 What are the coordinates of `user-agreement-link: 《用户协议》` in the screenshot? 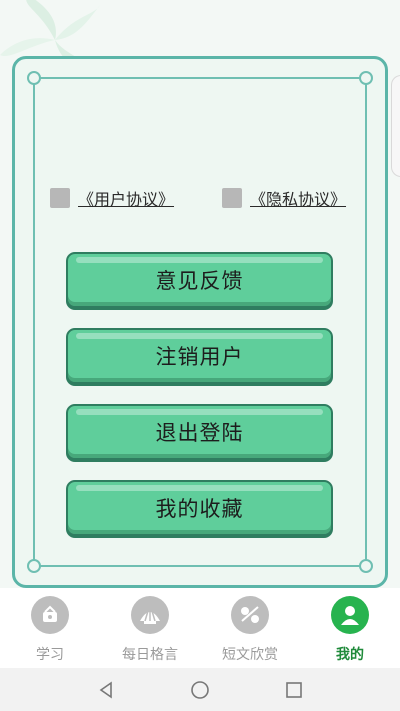 It's located at (126, 198).